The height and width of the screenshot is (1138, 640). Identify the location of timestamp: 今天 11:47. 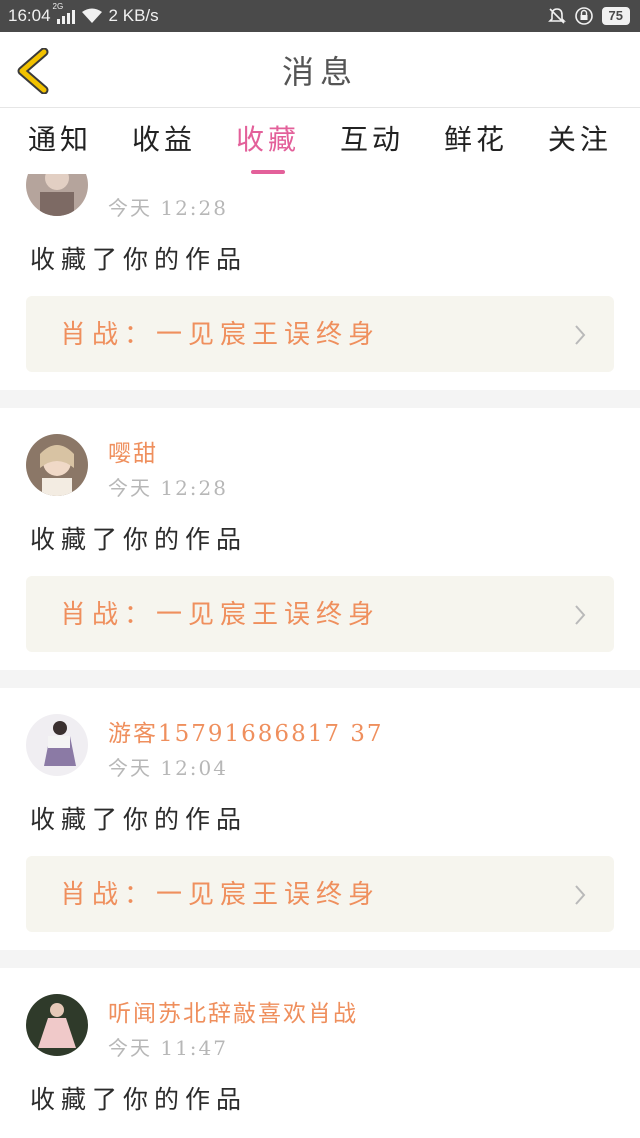
(168, 1048).